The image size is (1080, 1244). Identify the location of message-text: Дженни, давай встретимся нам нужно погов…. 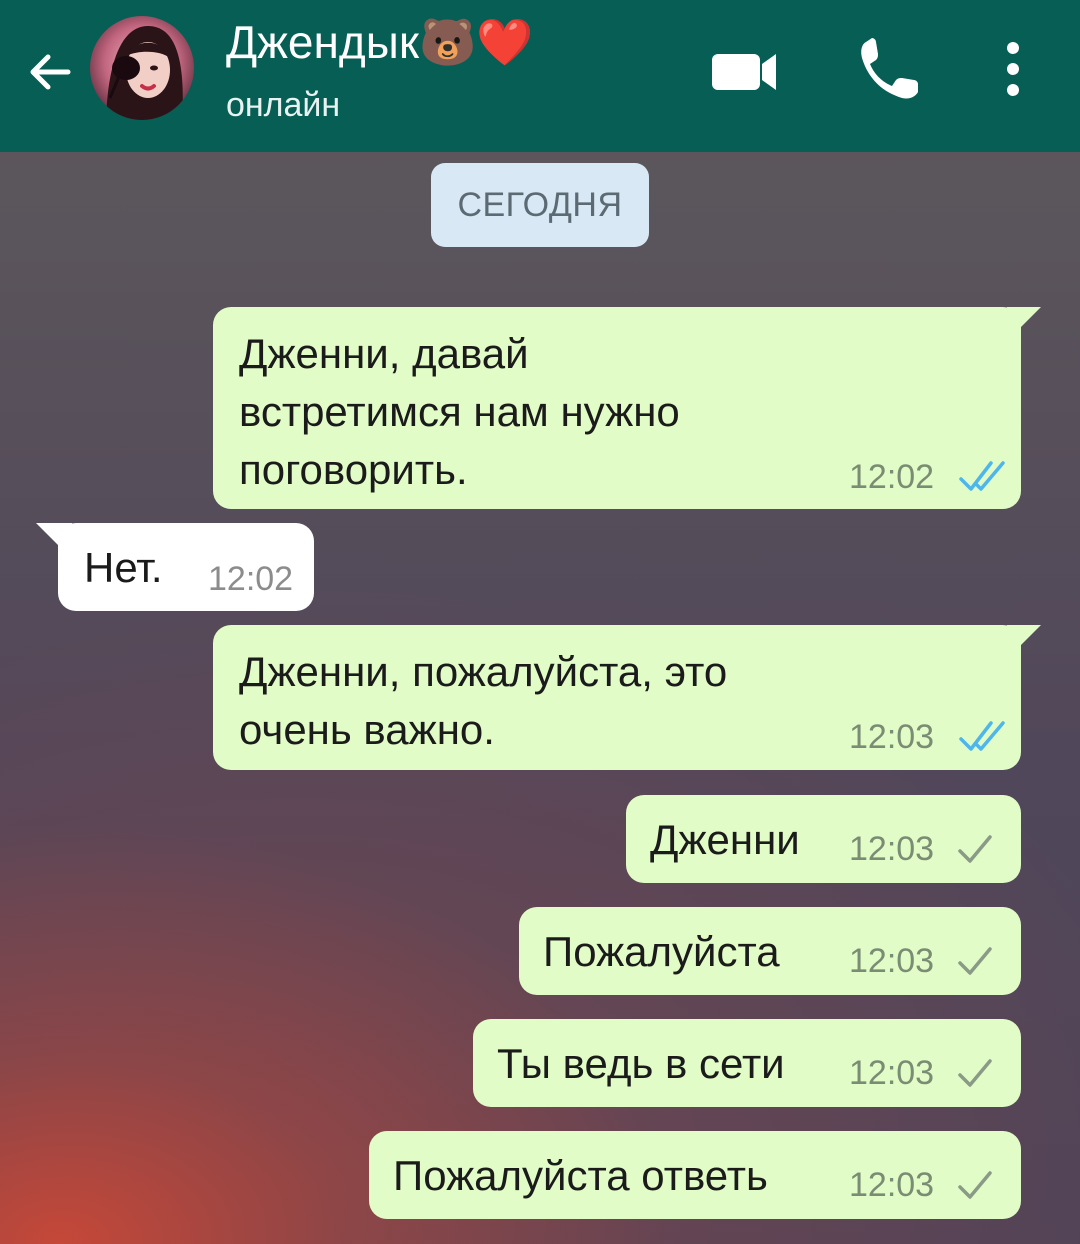
(459, 411).